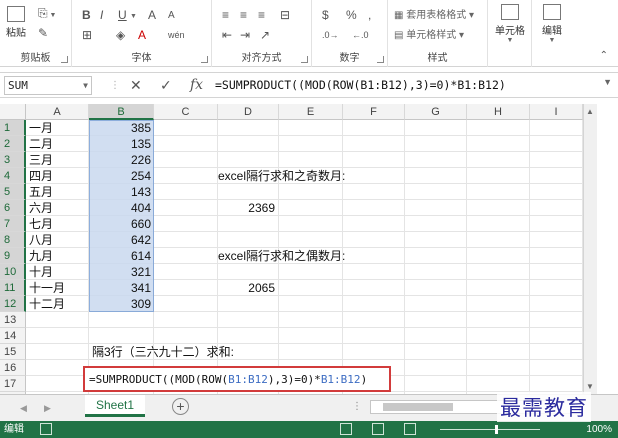 The height and width of the screenshot is (438, 618). I want to click on percent-button: %, so click(351, 15).